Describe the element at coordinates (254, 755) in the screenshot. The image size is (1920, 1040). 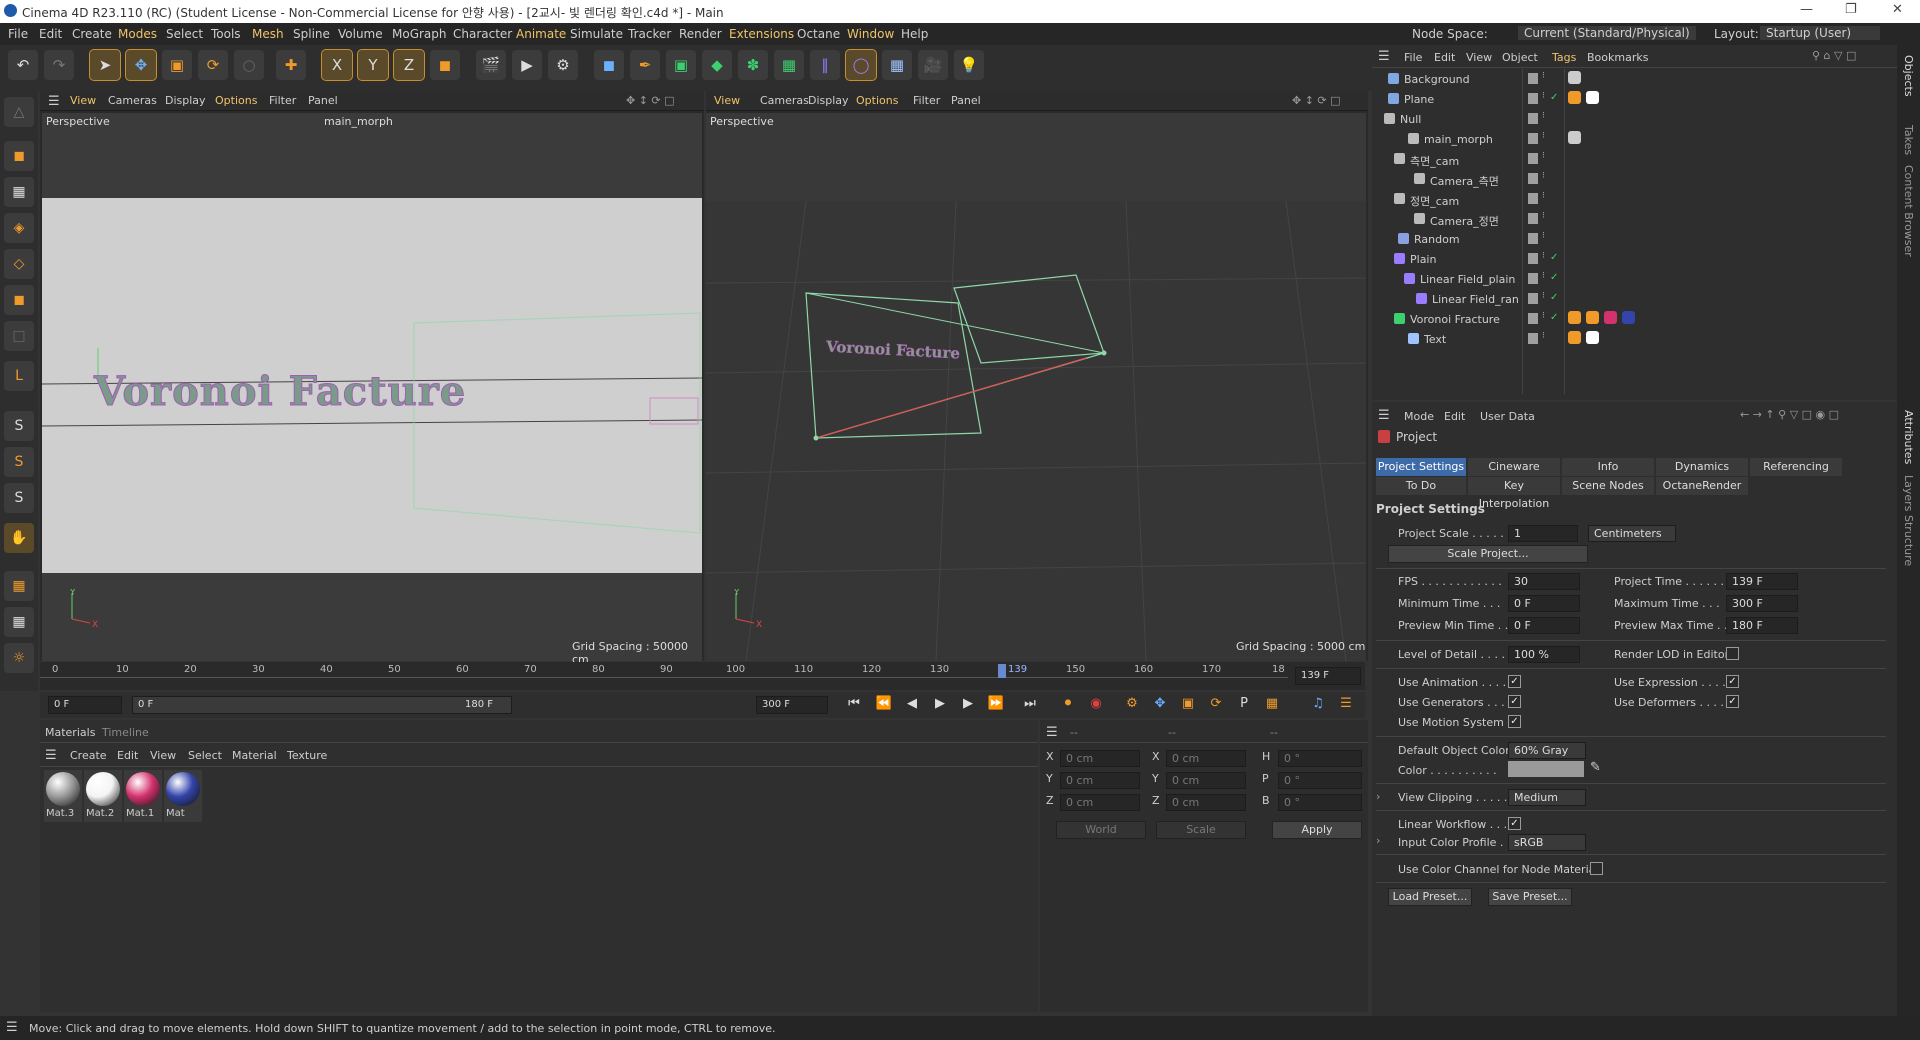
I see `mat-menu-material: Material` at that location.